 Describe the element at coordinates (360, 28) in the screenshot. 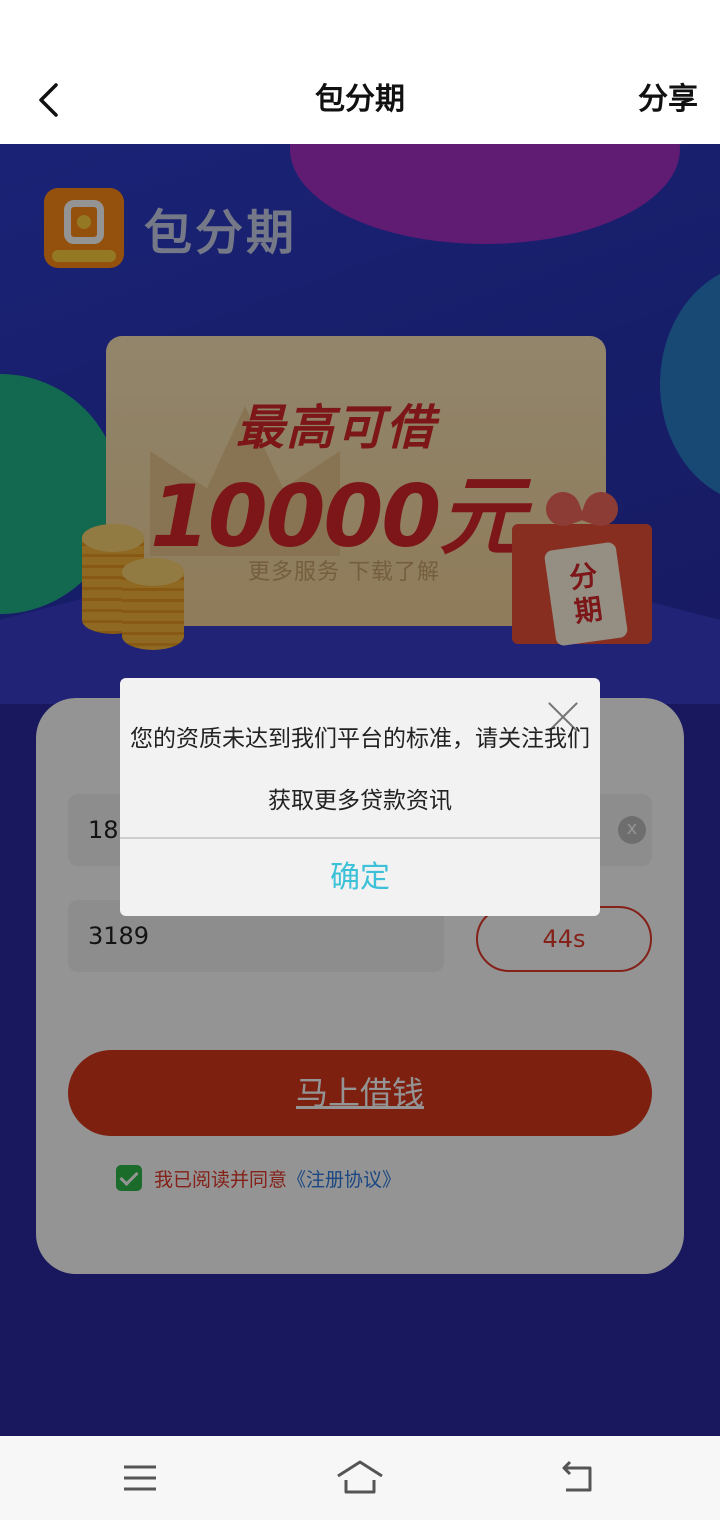

I see `status-bar` at that location.